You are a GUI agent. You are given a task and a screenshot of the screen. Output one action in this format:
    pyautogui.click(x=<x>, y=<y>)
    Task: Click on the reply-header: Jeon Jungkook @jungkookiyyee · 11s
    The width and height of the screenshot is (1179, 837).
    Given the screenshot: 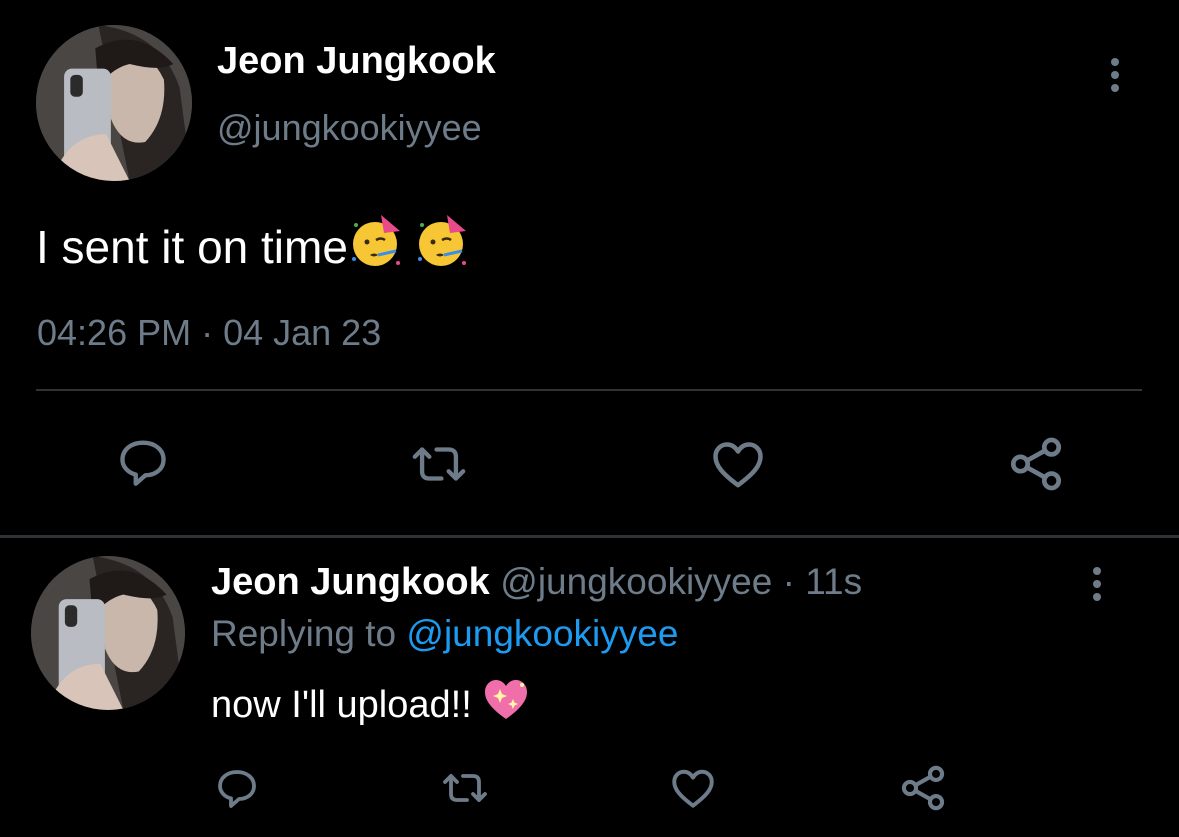 What is the action you would take?
    pyautogui.click(x=536, y=582)
    